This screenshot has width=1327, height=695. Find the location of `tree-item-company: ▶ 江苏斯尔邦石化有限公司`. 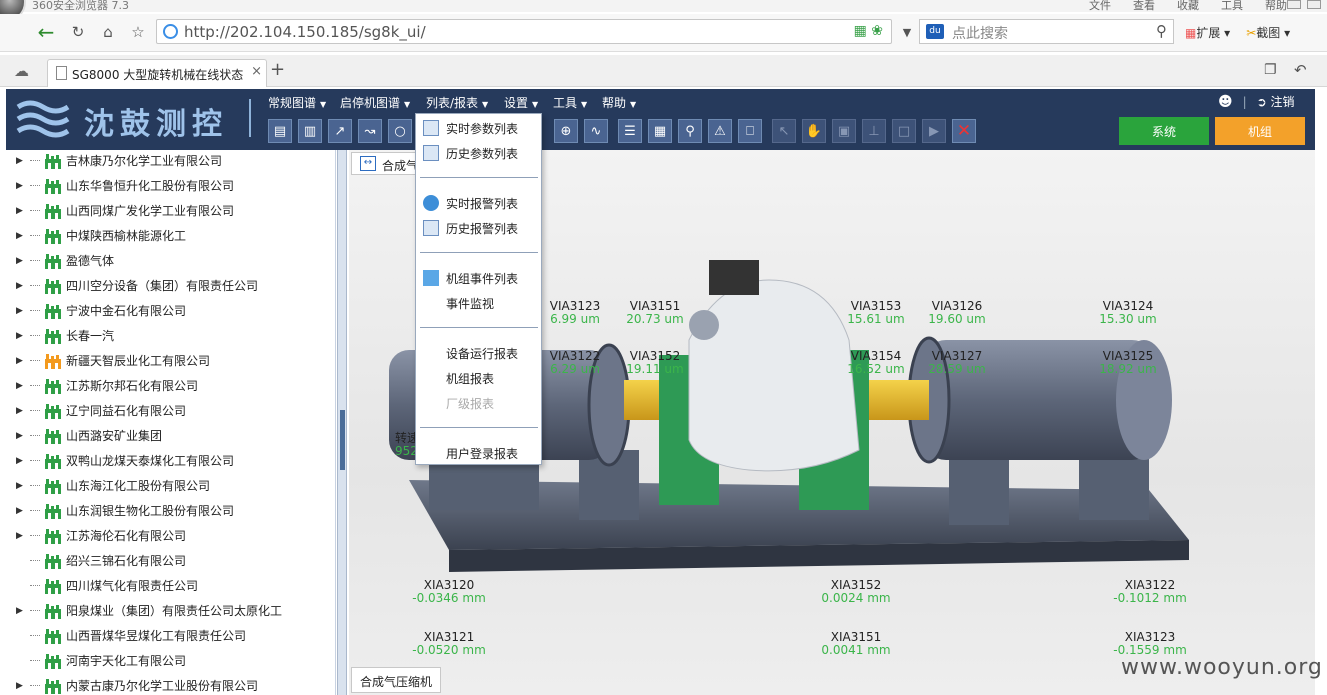

tree-item-company: ▶ 江苏斯尔邦石化有限公司 is located at coordinates (107, 385).